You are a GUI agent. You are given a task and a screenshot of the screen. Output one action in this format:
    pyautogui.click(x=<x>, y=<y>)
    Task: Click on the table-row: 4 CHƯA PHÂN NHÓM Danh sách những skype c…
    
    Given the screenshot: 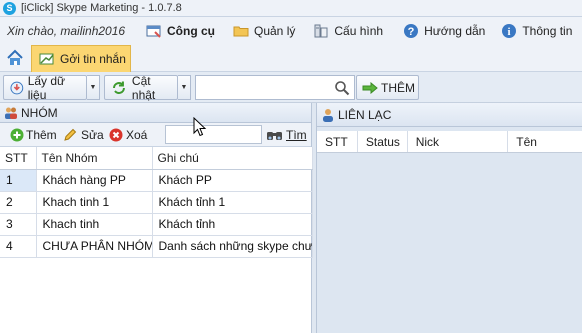 What is the action you would take?
    pyautogui.click(x=156, y=246)
    